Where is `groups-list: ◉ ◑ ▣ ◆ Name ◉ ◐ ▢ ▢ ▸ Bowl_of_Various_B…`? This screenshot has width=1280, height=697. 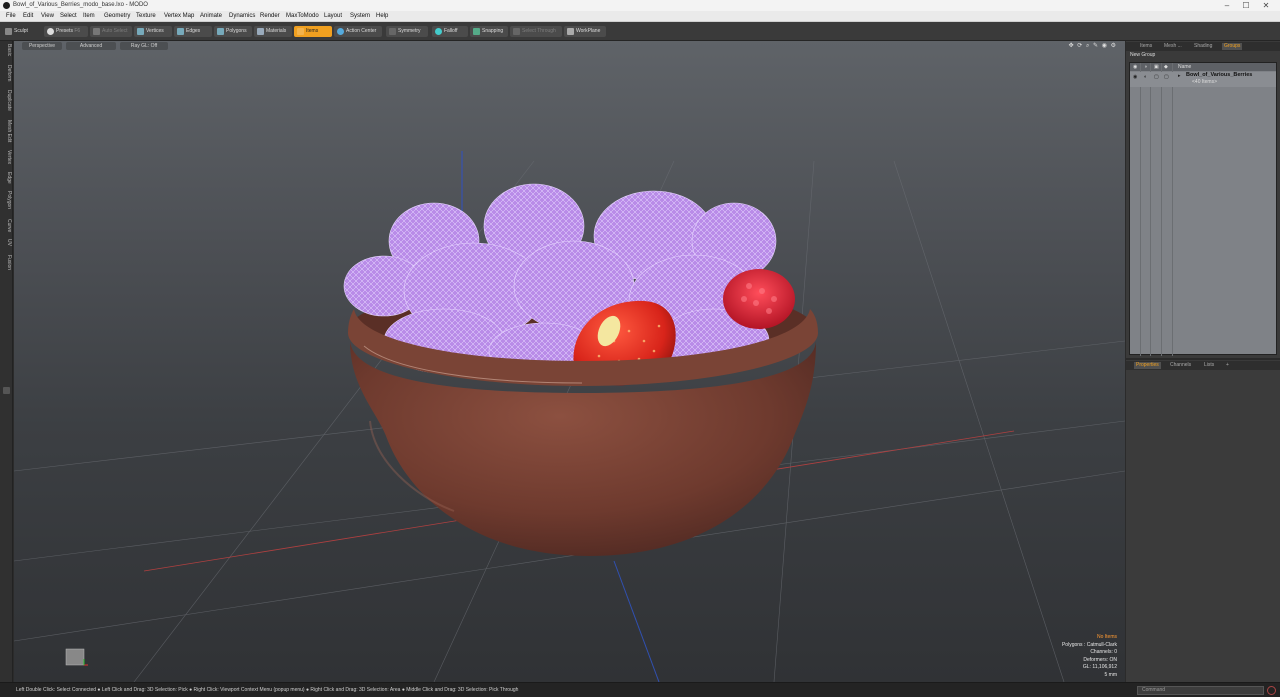
groups-list: ◉ ◑ ▣ ◆ Name ◉ ◐ ▢ ▢ ▸ Bowl_of_Various_B… is located at coordinates (1203, 209).